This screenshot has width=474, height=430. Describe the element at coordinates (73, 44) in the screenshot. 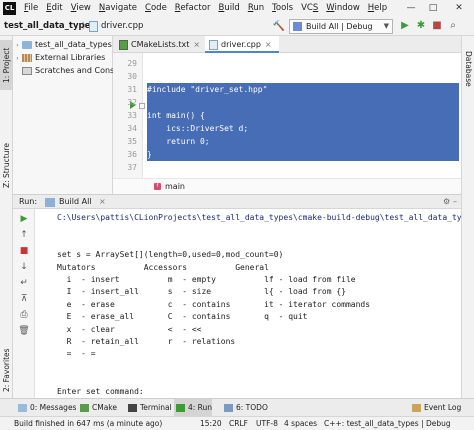

I see `tree-item-label: test_all_data_types` at that location.